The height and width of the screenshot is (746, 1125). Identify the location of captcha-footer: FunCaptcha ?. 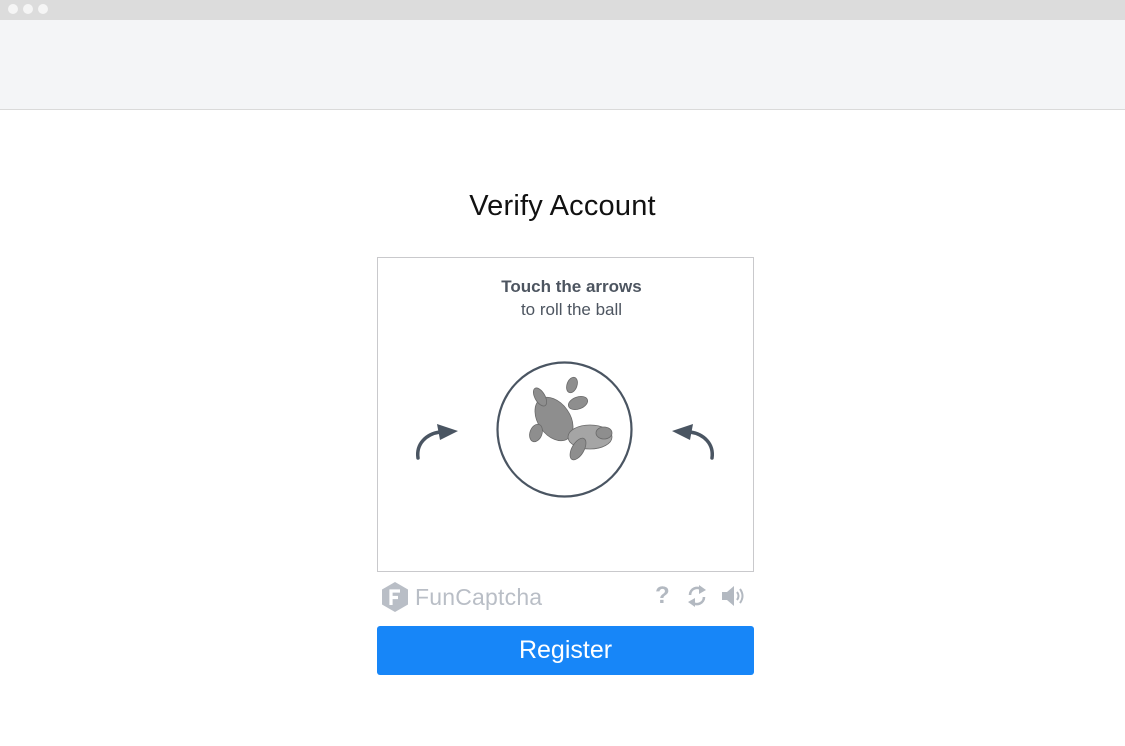
(565, 597).